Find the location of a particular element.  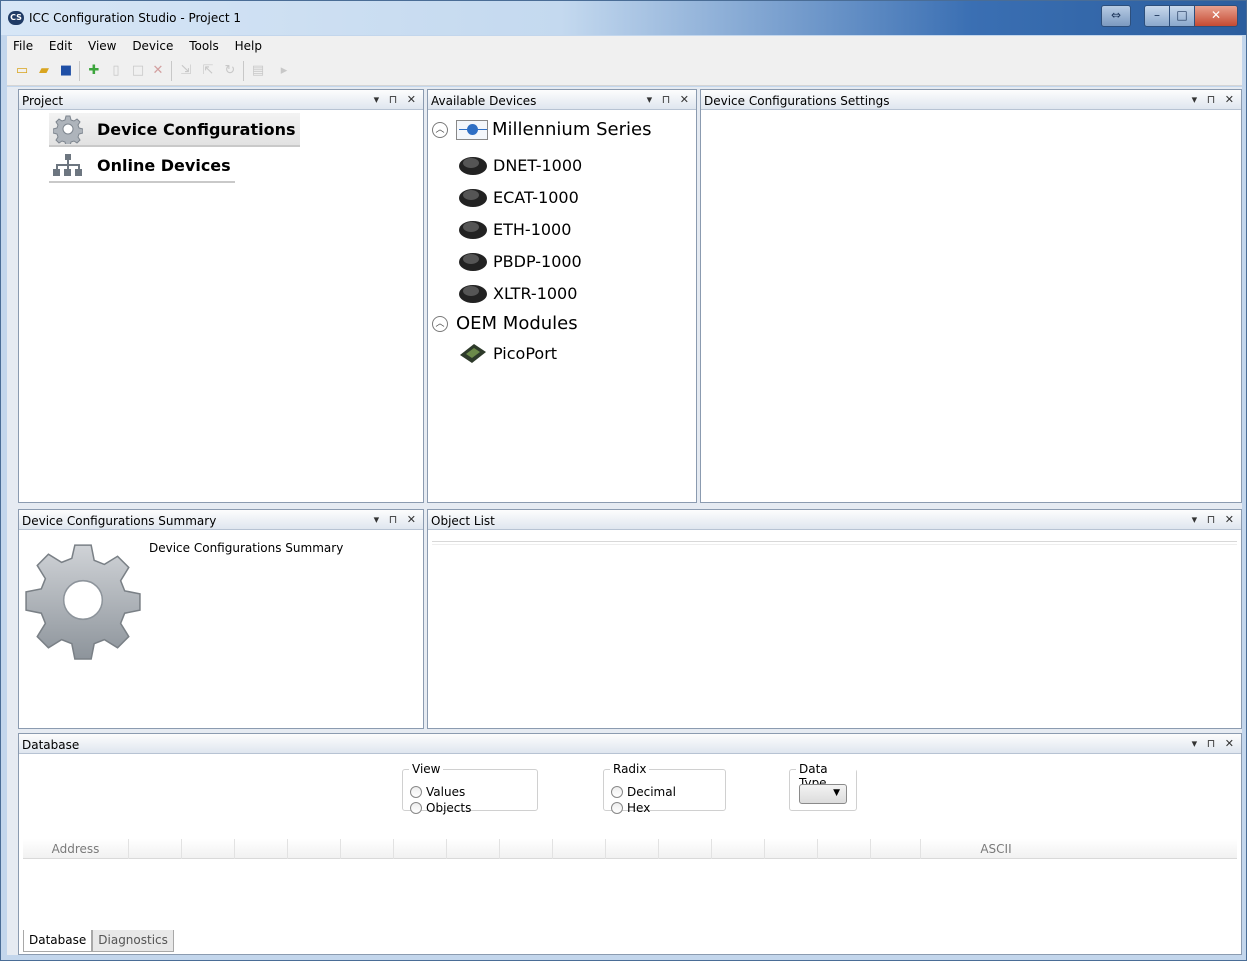

panel-title: Available Devices is located at coordinates (484, 101).